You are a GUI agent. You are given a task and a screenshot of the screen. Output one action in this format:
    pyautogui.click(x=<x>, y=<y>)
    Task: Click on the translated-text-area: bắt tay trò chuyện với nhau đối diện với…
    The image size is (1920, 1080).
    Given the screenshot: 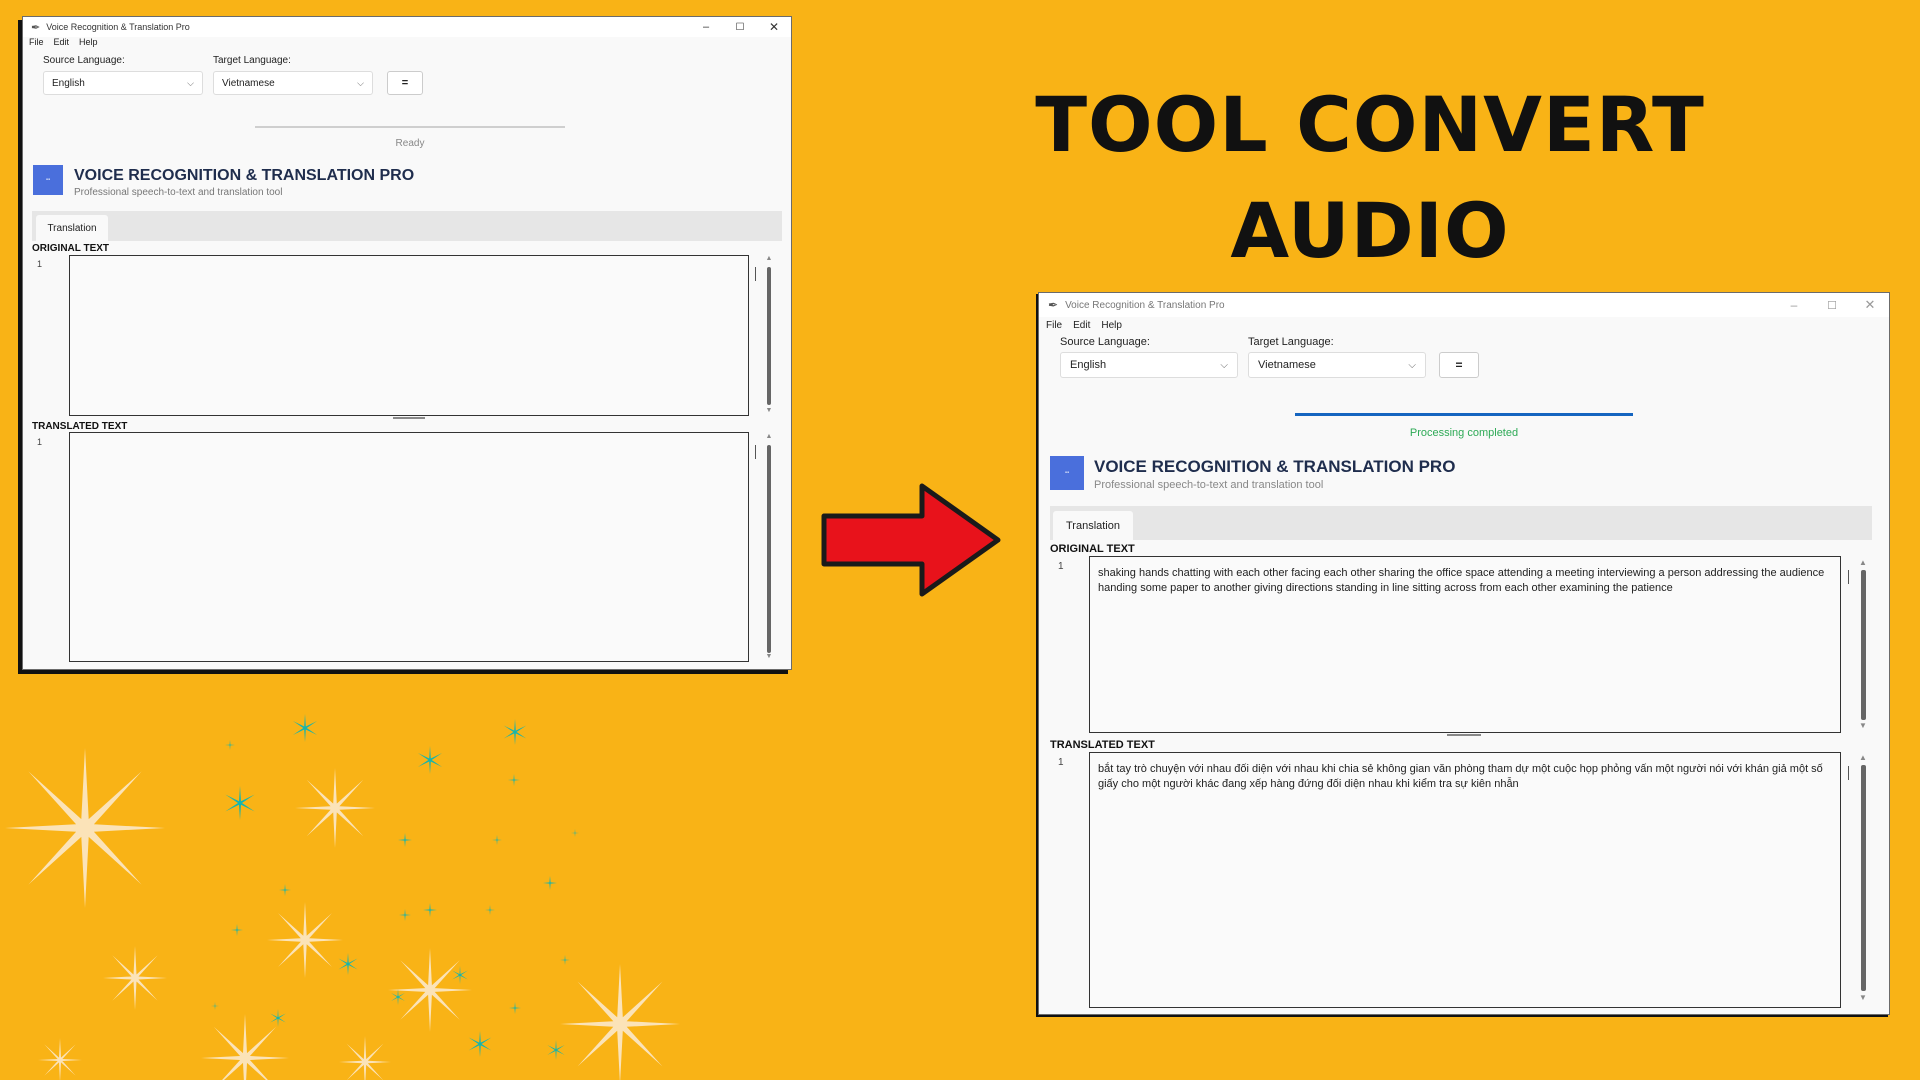 What is the action you would take?
    pyautogui.click(x=1465, y=880)
    